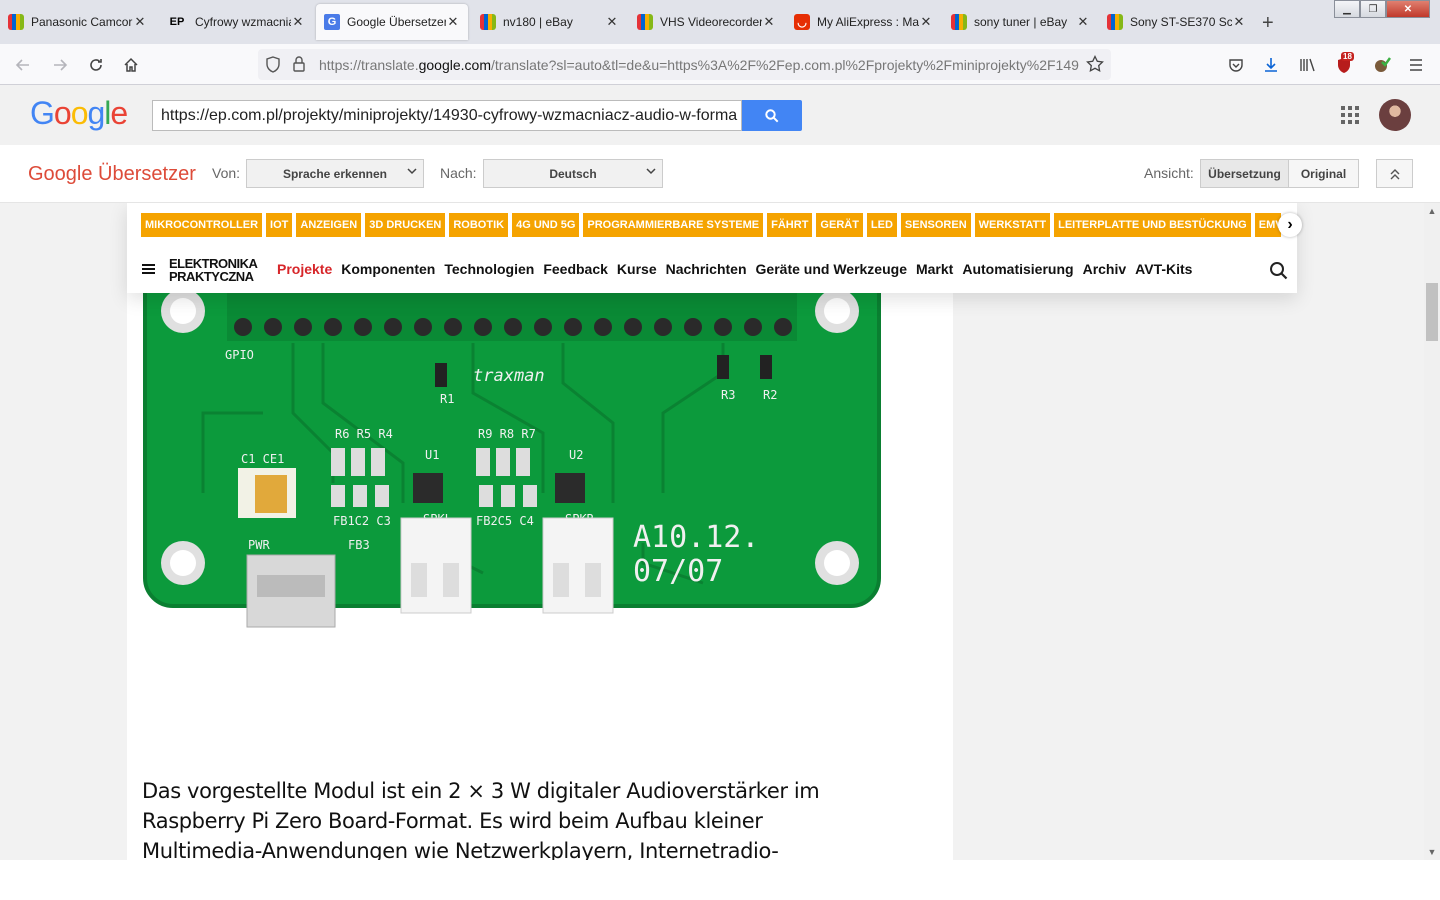 This screenshot has width=1440, height=900. Describe the element at coordinates (1290, 225) in the screenshot. I see `chevron-right-icon: ›` at that location.